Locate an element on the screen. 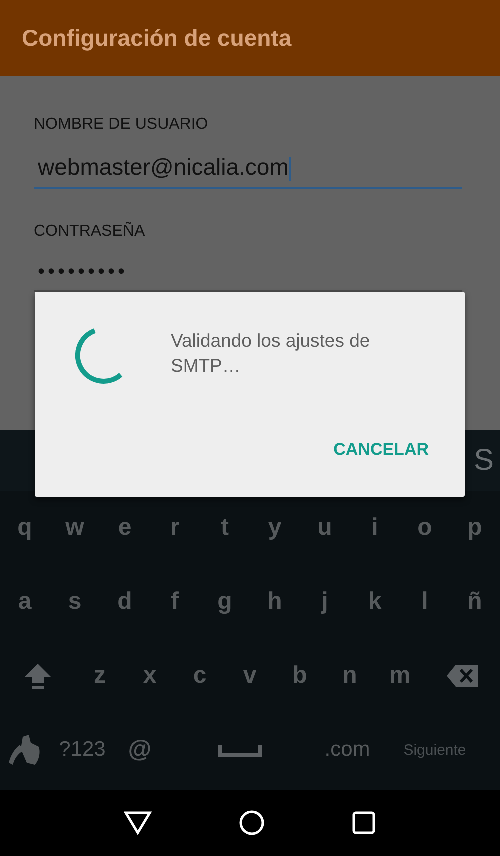 This screenshot has width=500, height=856. key: j is located at coordinates (325, 602).